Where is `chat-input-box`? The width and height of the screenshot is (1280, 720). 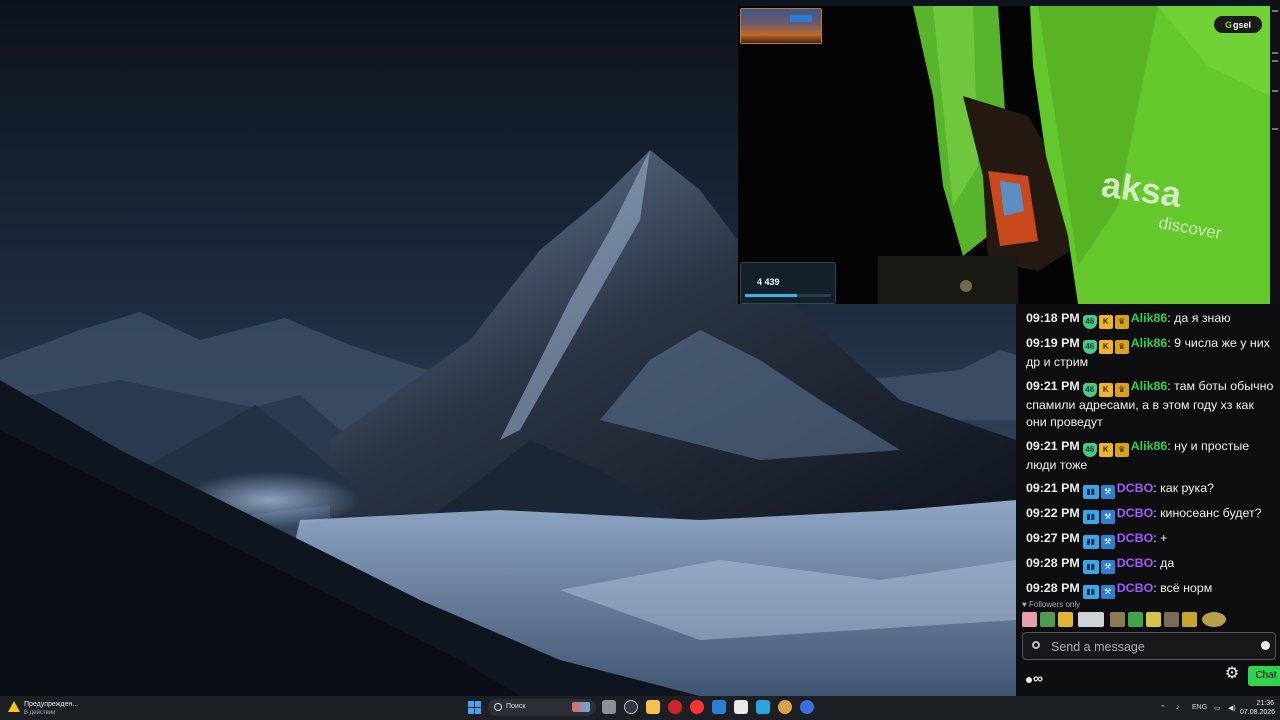 chat-input-box is located at coordinates (1149, 646).